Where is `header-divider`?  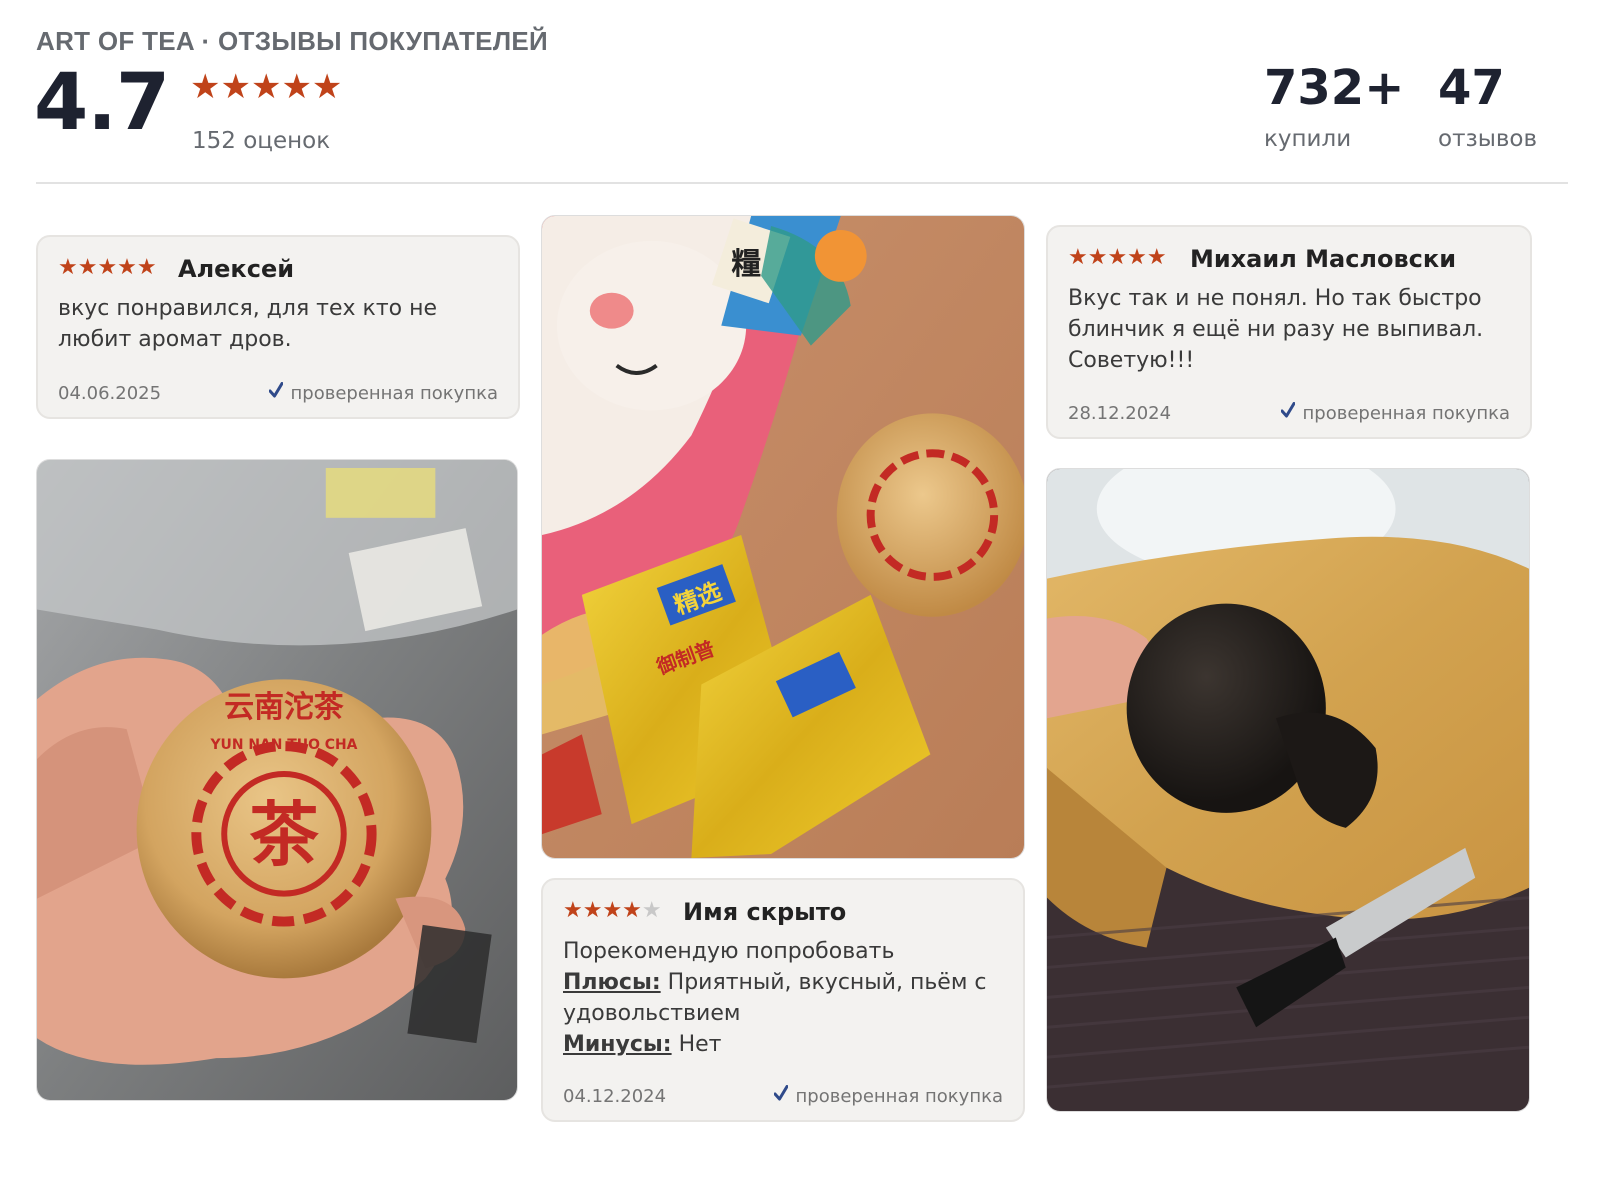
header-divider is located at coordinates (802, 183).